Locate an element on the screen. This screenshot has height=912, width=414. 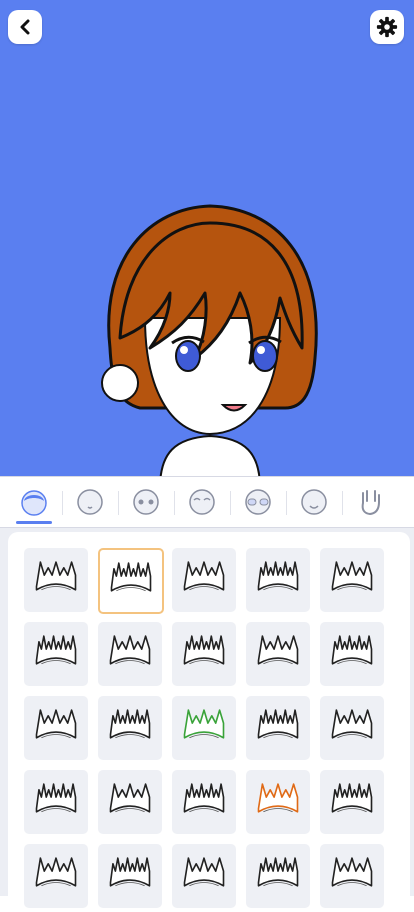
tab-face-shape is located at coordinates (90, 502).